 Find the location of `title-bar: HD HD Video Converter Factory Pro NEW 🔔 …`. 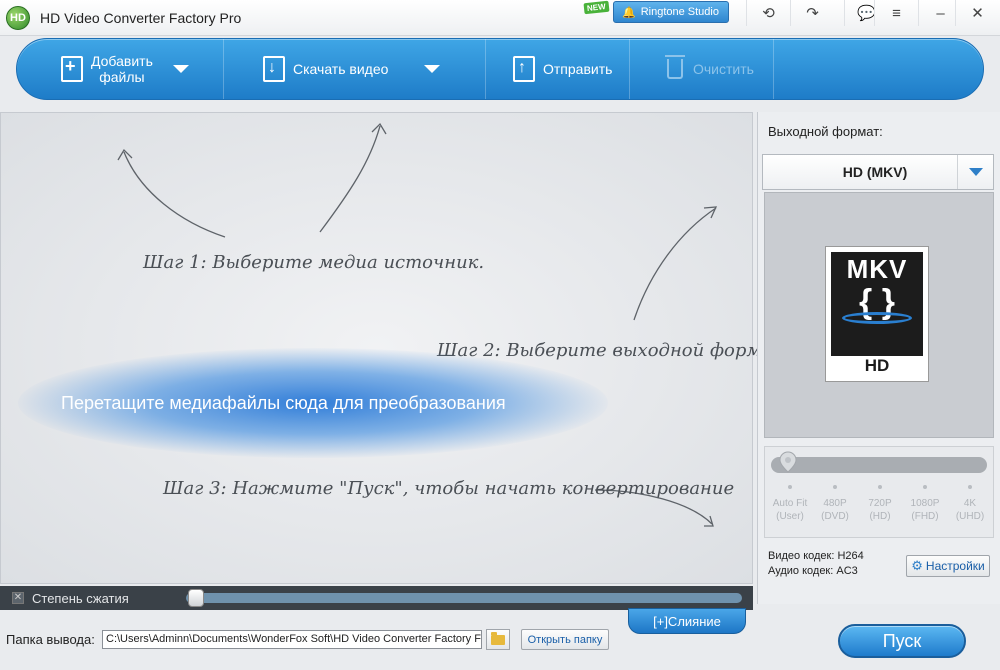

title-bar: HD HD Video Converter Factory Pro NEW 🔔 … is located at coordinates (500, 18).